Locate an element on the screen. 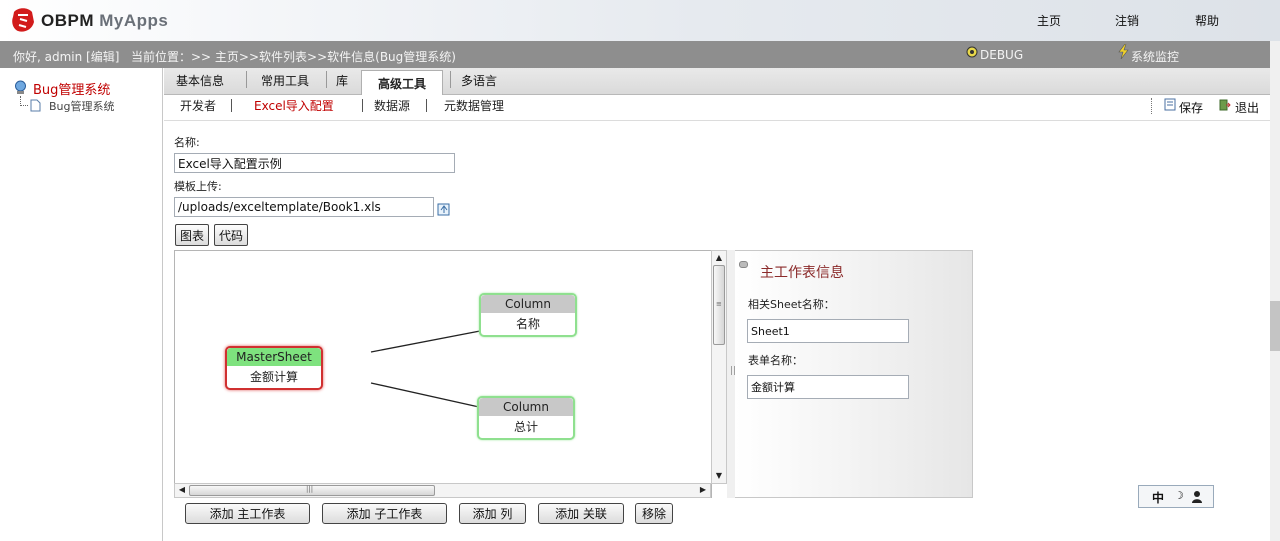  software-tree-panel: Bug管理系统 Bug管理系统 is located at coordinates (81, 304).